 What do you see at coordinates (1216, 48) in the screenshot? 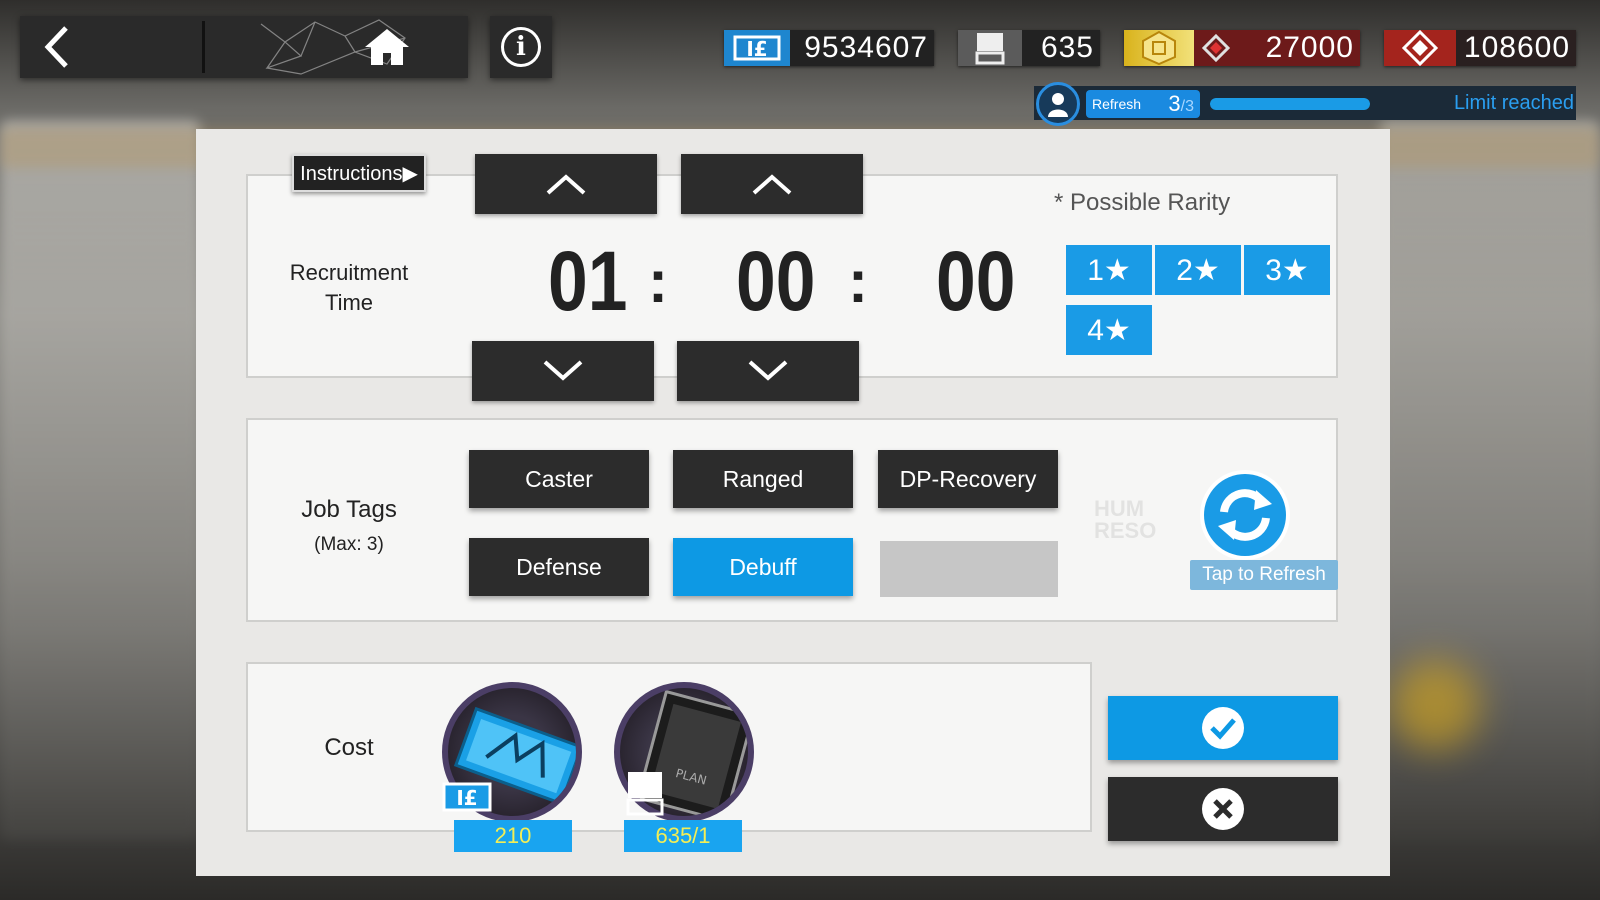
I see `lmd-emblem-icon` at bounding box center [1216, 48].